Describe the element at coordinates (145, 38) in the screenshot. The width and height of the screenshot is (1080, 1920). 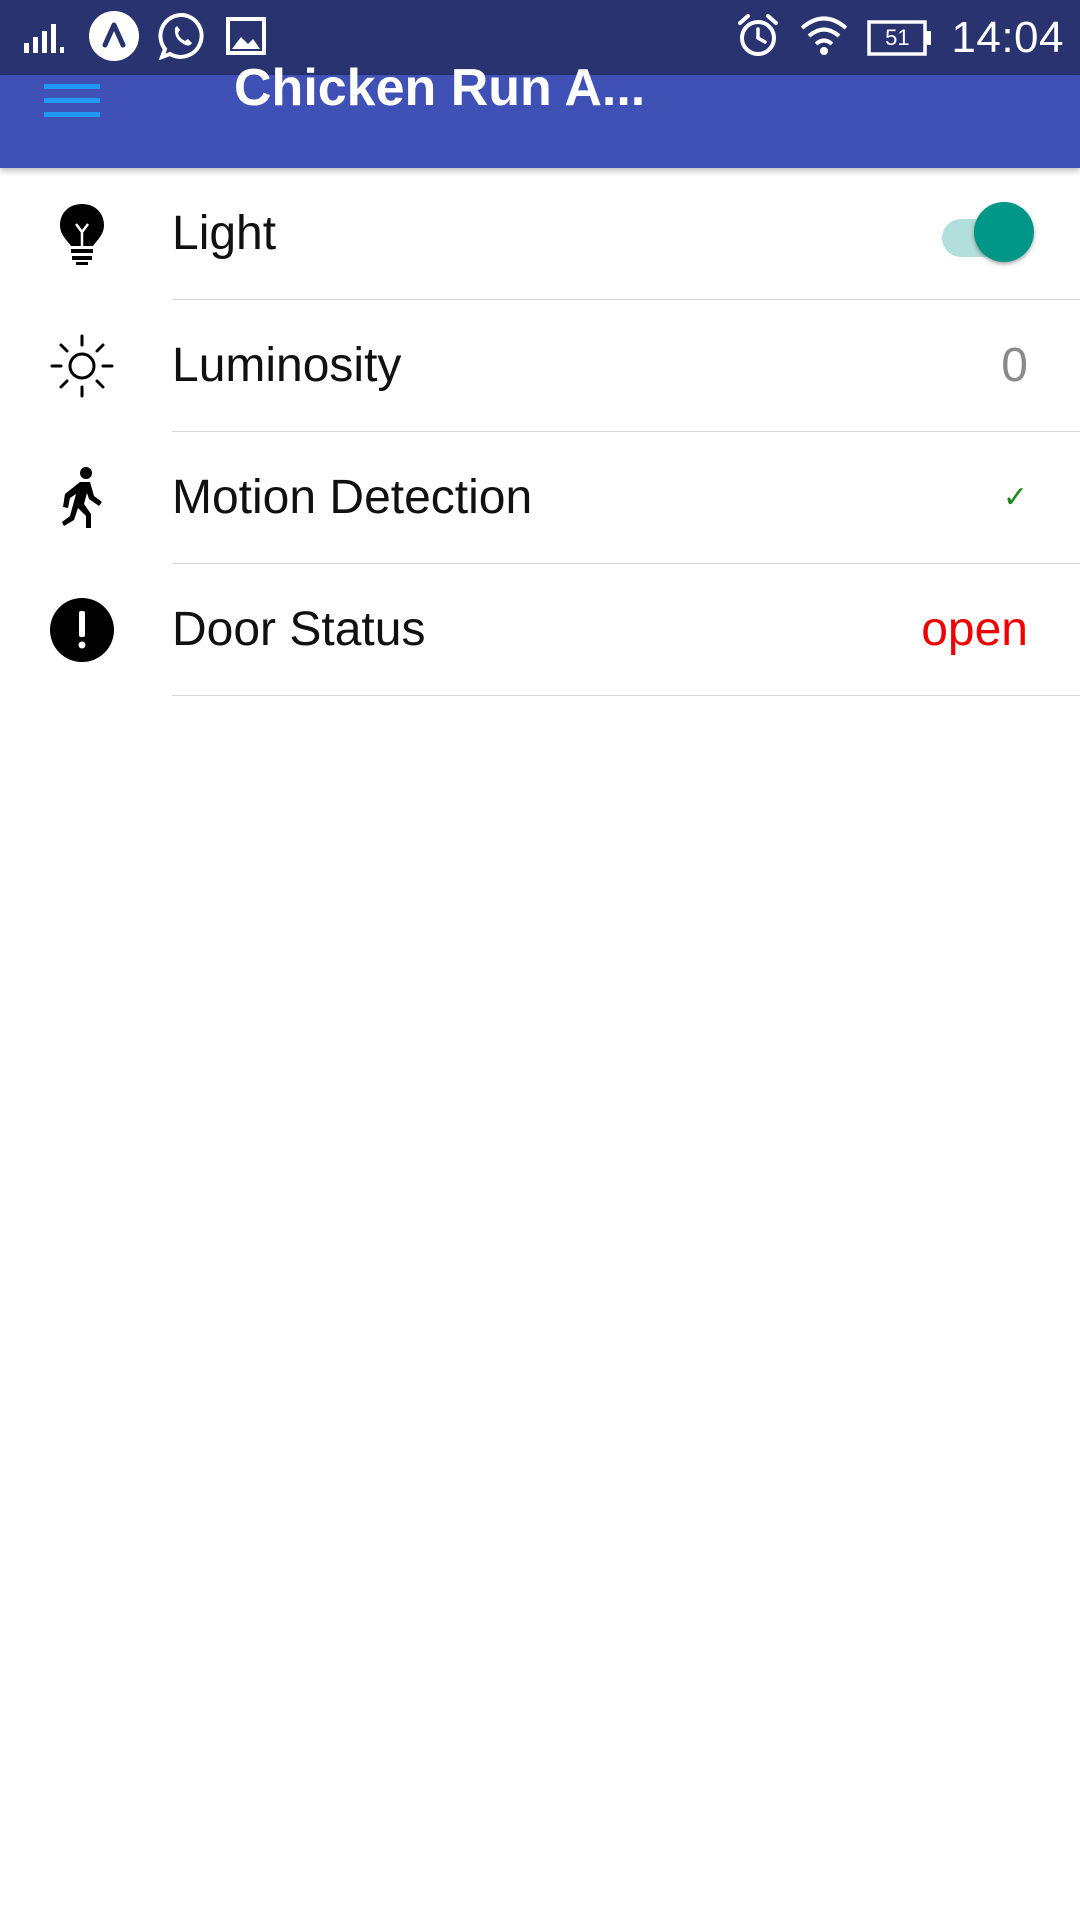
I see `status-bar-left` at that location.